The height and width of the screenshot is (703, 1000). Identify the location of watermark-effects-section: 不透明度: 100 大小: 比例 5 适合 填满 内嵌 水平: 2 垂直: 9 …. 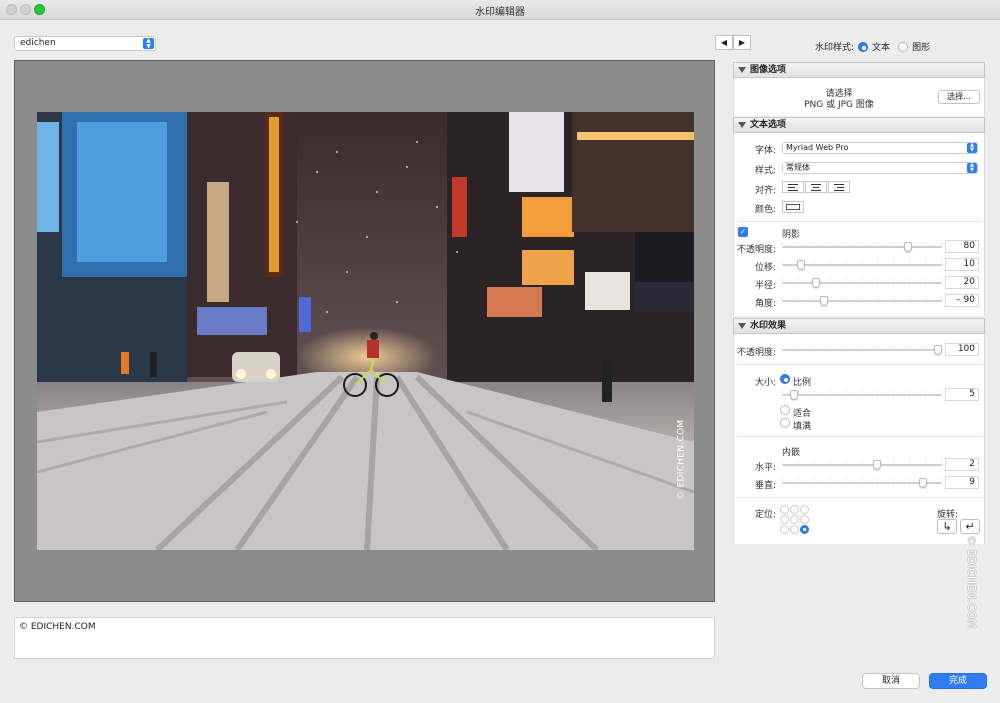
(859, 439).